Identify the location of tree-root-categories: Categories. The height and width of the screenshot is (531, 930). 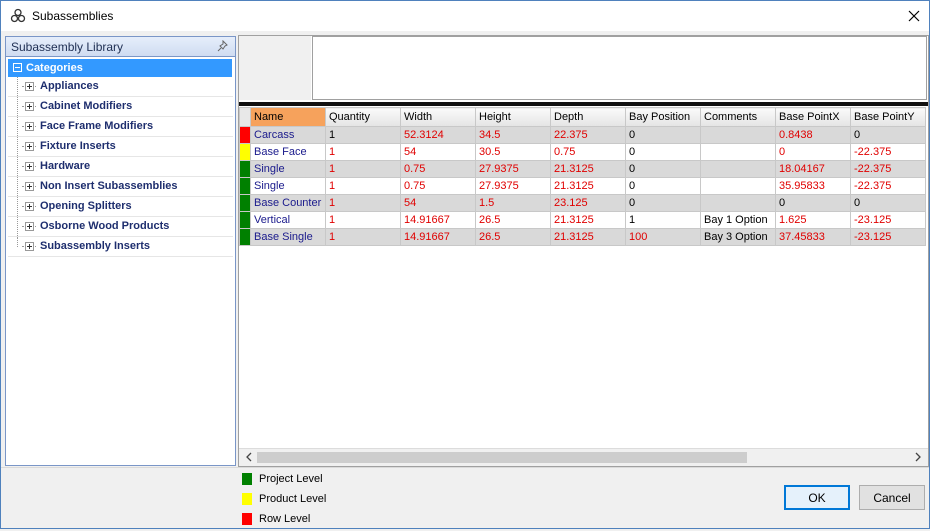
(120, 68).